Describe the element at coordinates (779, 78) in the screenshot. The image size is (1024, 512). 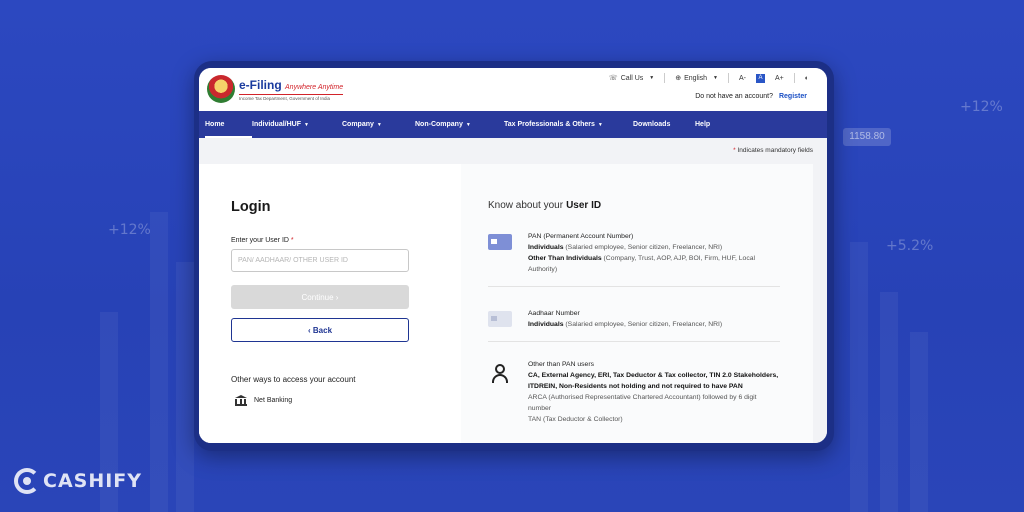
I see `font-increase-button: A+` at that location.